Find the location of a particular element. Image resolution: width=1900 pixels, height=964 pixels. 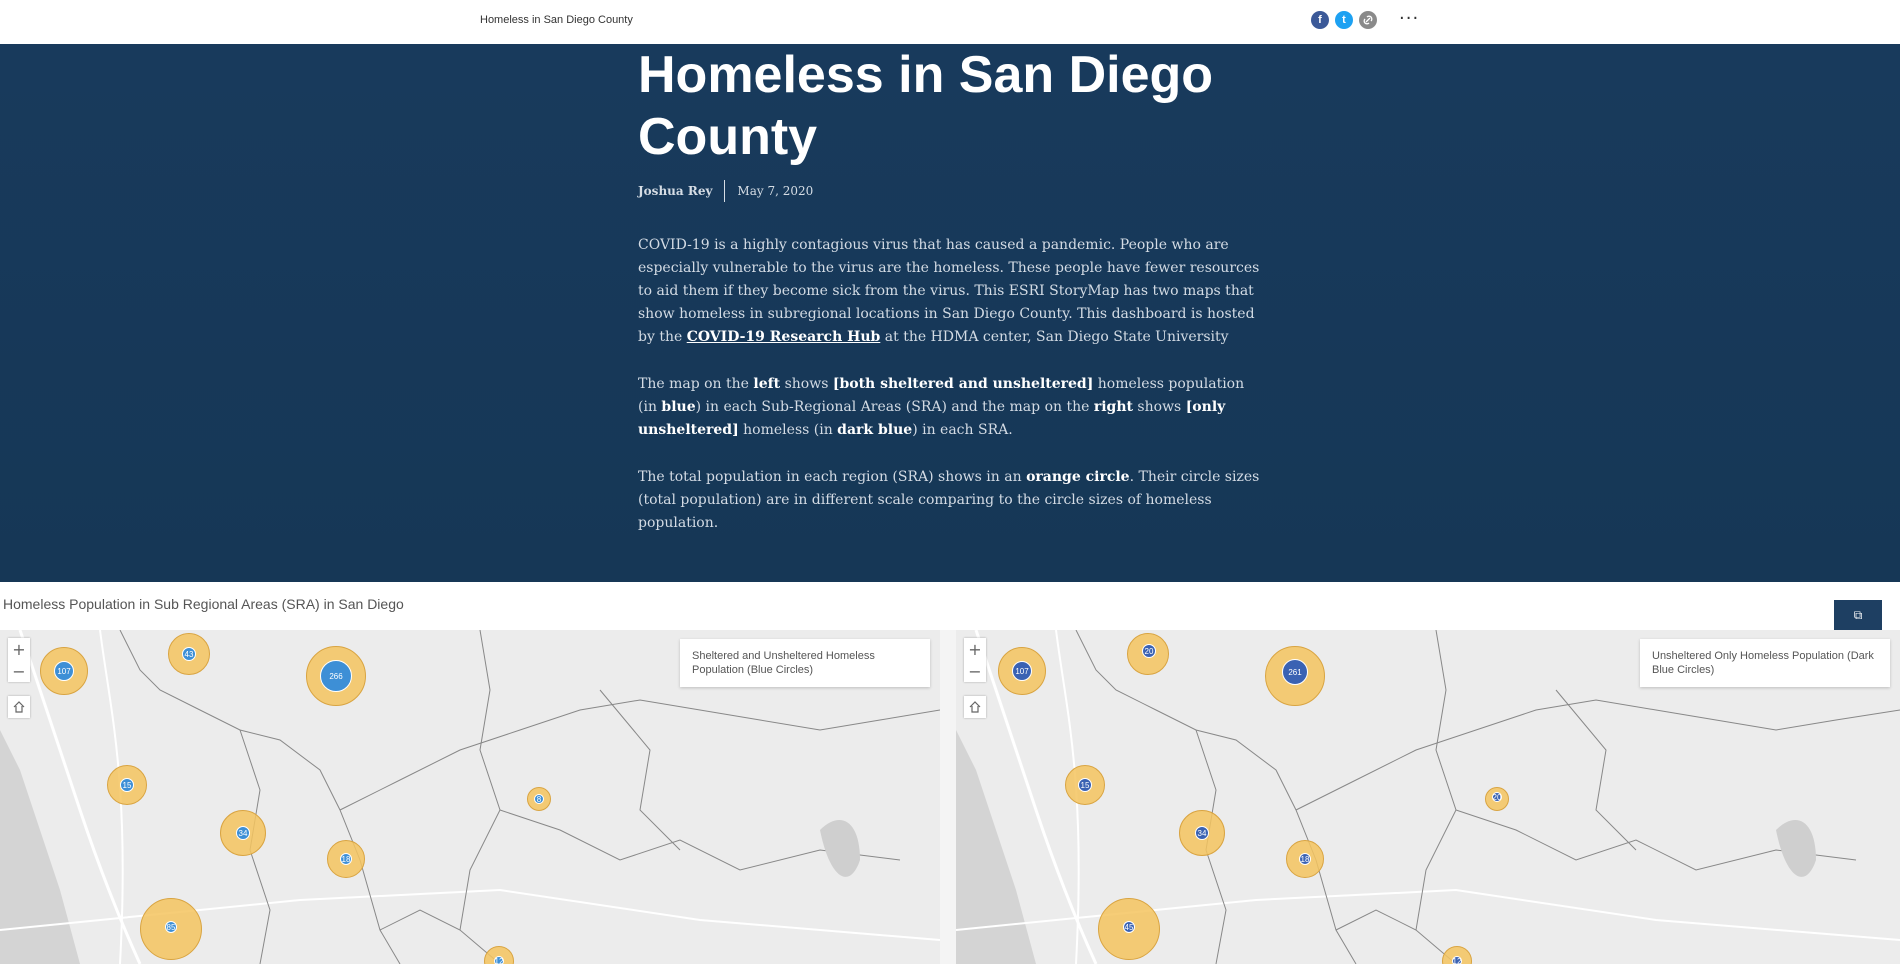

twitter-share-icon: t is located at coordinates (1344, 20).